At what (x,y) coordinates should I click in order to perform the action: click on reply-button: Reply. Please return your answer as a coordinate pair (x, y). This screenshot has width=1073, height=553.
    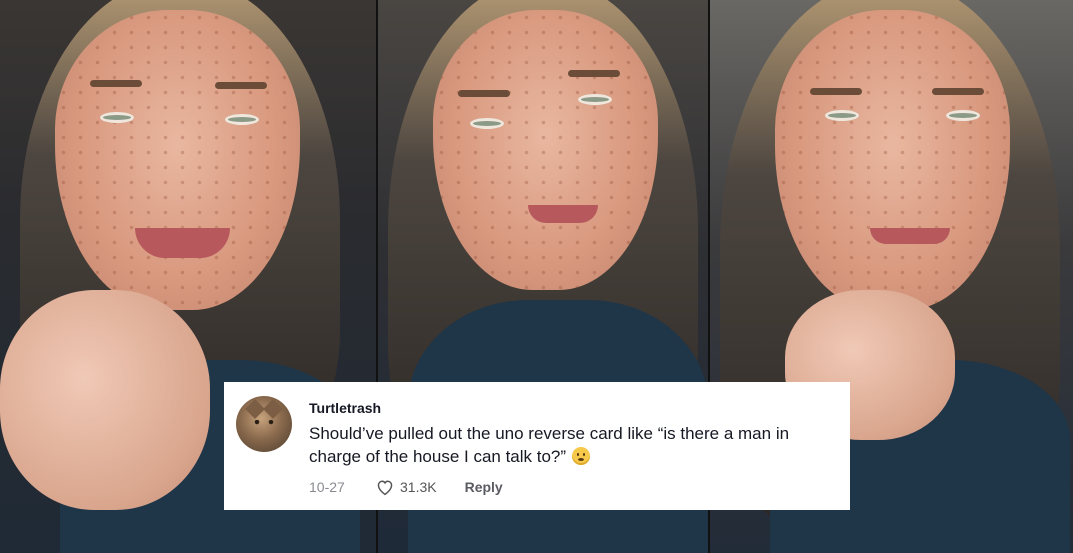
    Looking at the image, I should click on (484, 487).